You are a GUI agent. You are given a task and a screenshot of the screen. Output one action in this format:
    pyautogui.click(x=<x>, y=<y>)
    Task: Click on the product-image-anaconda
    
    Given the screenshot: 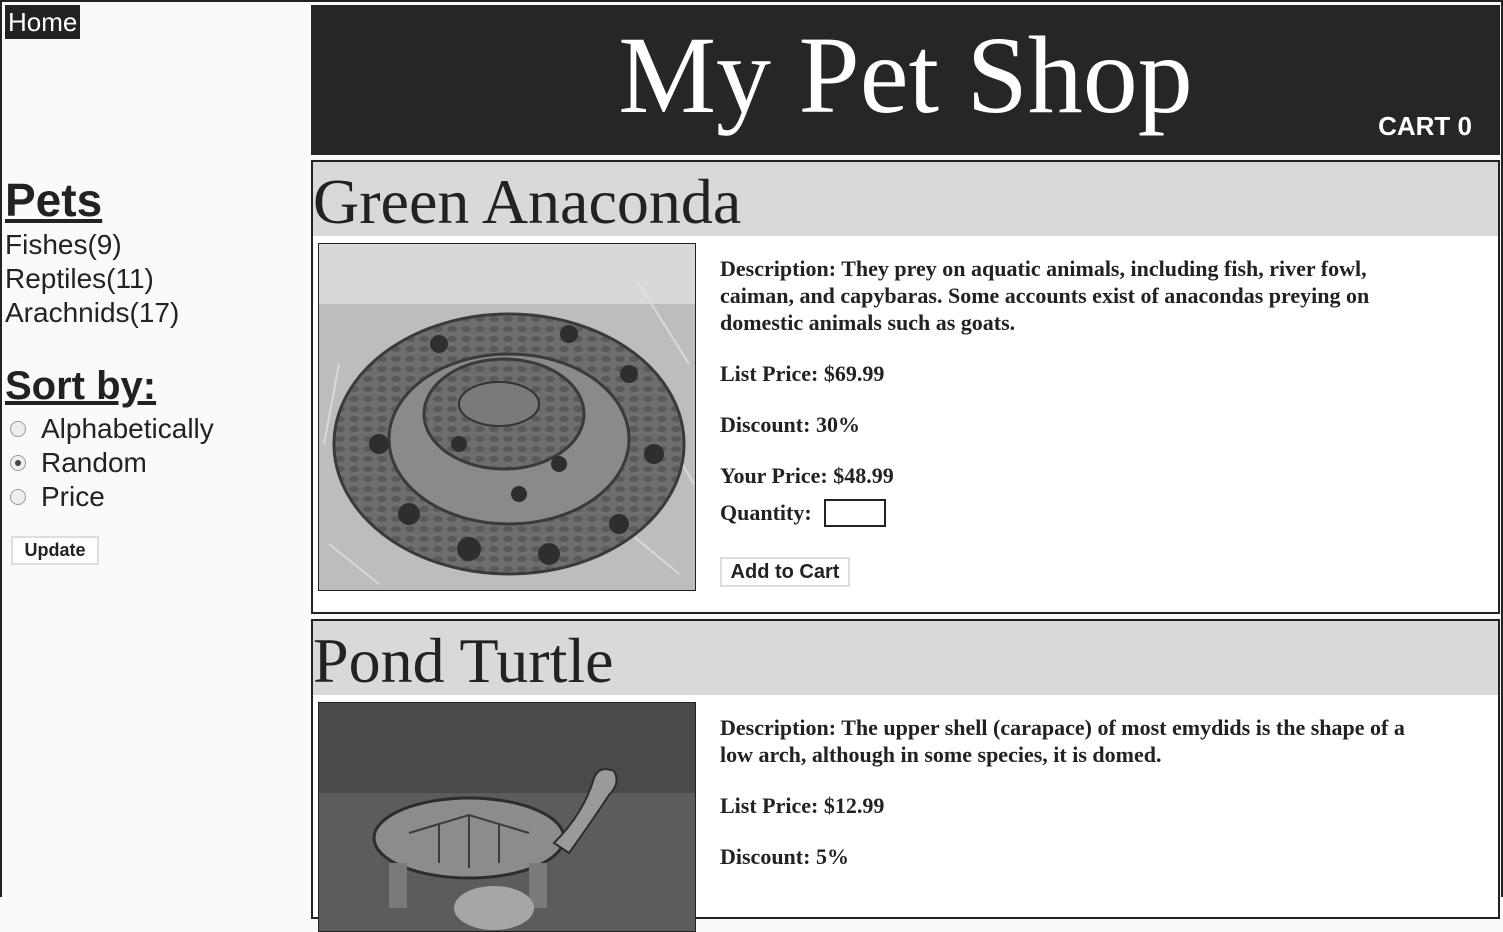 What is the action you would take?
    pyautogui.click(x=507, y=417)
    